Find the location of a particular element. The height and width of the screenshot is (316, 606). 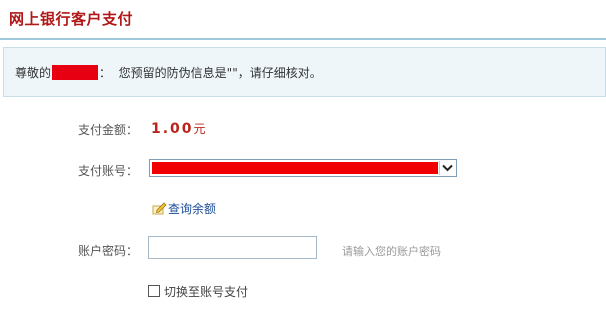

amount-label: 支付金额： is located at coordinates (108, 130).